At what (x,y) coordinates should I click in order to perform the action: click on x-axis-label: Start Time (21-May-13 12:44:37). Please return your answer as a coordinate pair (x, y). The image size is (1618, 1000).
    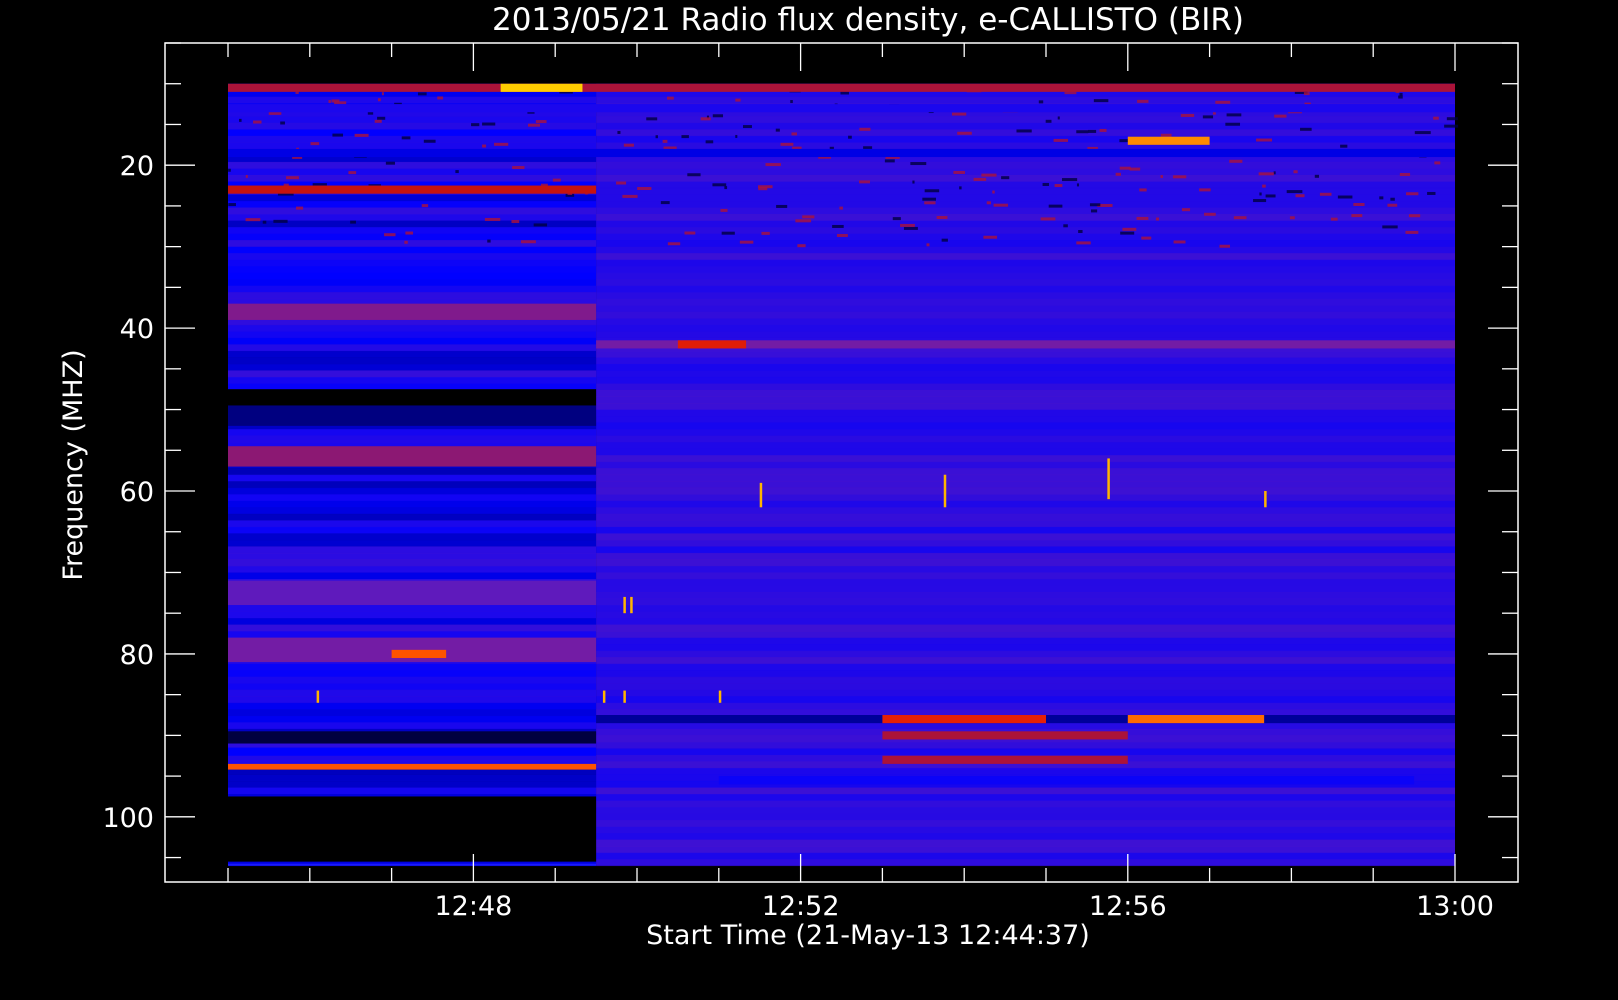
    Looking at the image, I should click on (868, 935).